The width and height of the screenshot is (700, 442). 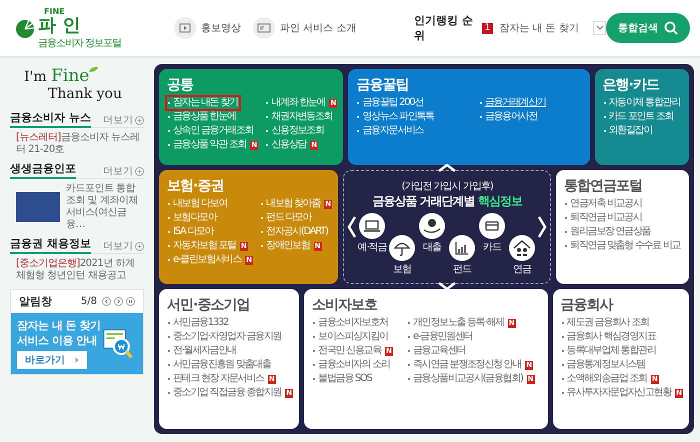 I want to click on logo-name: 파 인, so click(x=60, y=26).